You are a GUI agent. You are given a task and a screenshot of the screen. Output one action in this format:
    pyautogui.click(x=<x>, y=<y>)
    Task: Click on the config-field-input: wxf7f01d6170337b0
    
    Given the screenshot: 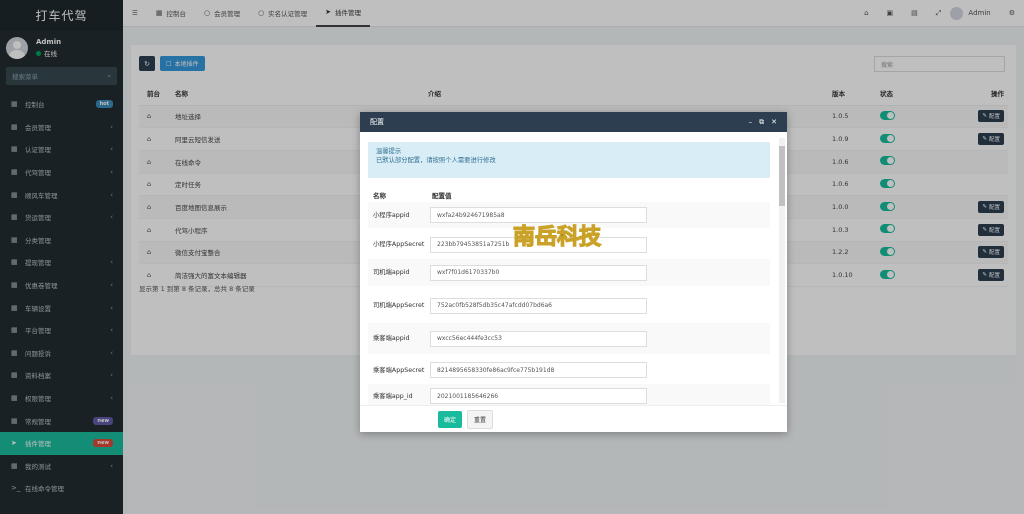 What is the action you would take?
    pyautogui.click(x=538, y=272)
    